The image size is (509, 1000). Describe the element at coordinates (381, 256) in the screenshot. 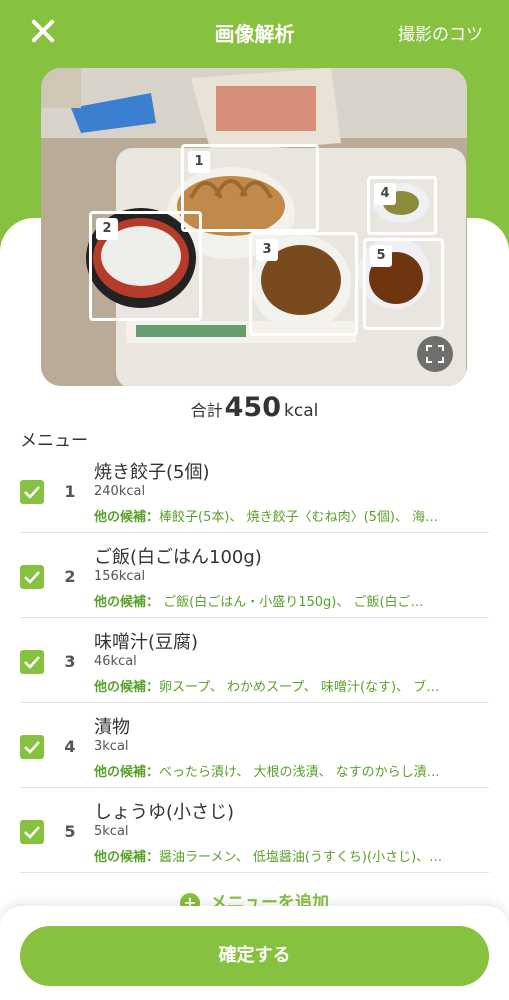

I see `detection-number: 5` at that location.